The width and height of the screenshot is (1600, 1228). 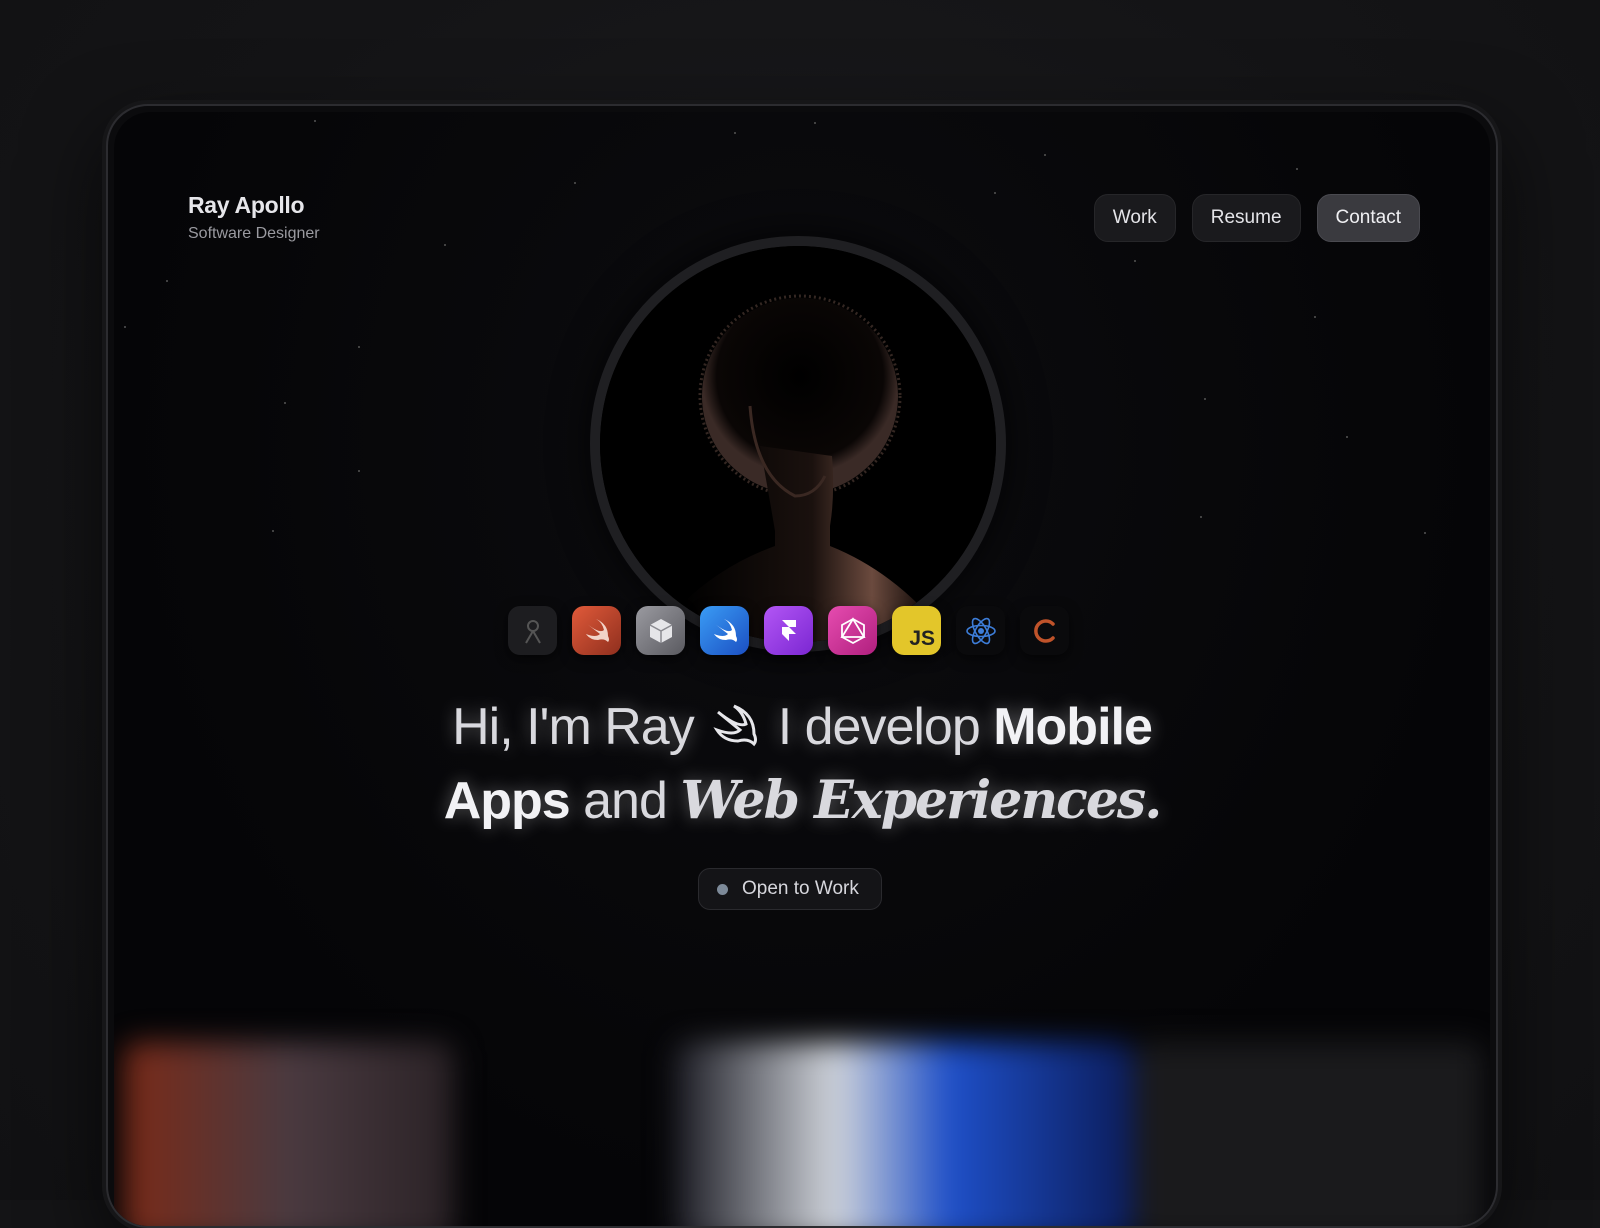 I want to click on tech-stack-icons: JS, so click(x=788, y=630).